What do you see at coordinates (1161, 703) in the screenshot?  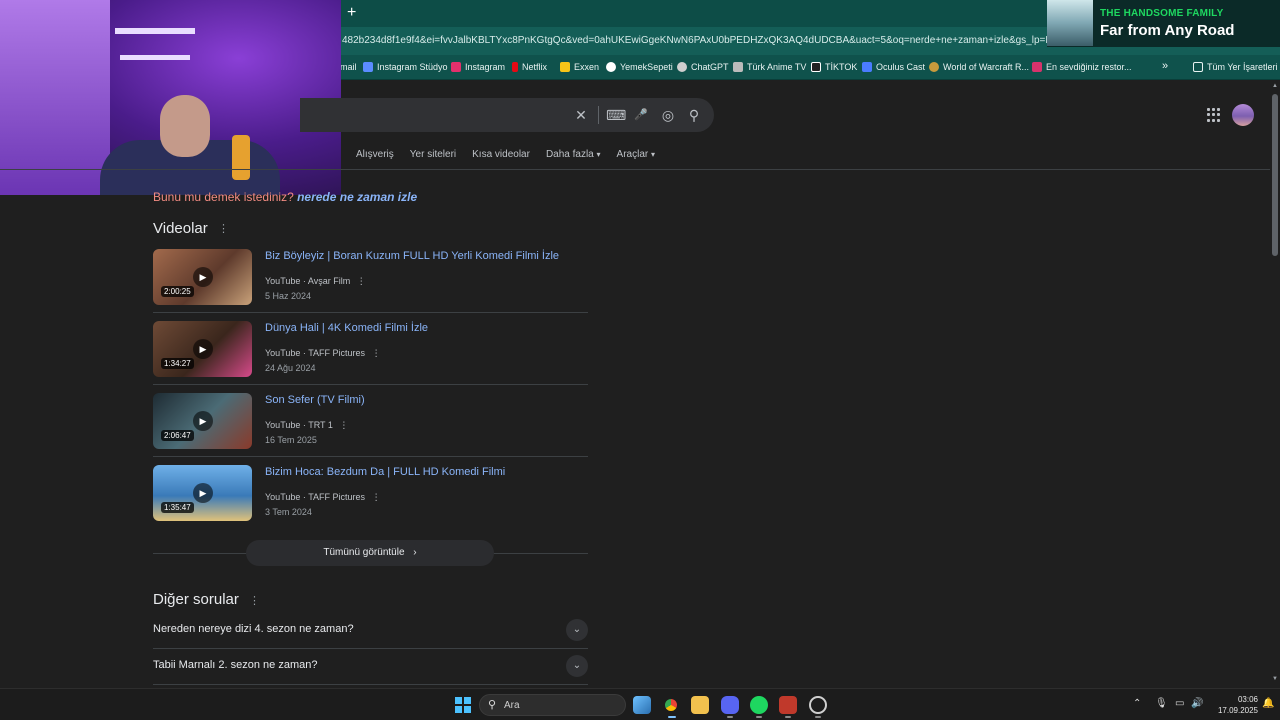 I see `microphone-tray-icon: 🎙` at bounding box center [1161, 703].